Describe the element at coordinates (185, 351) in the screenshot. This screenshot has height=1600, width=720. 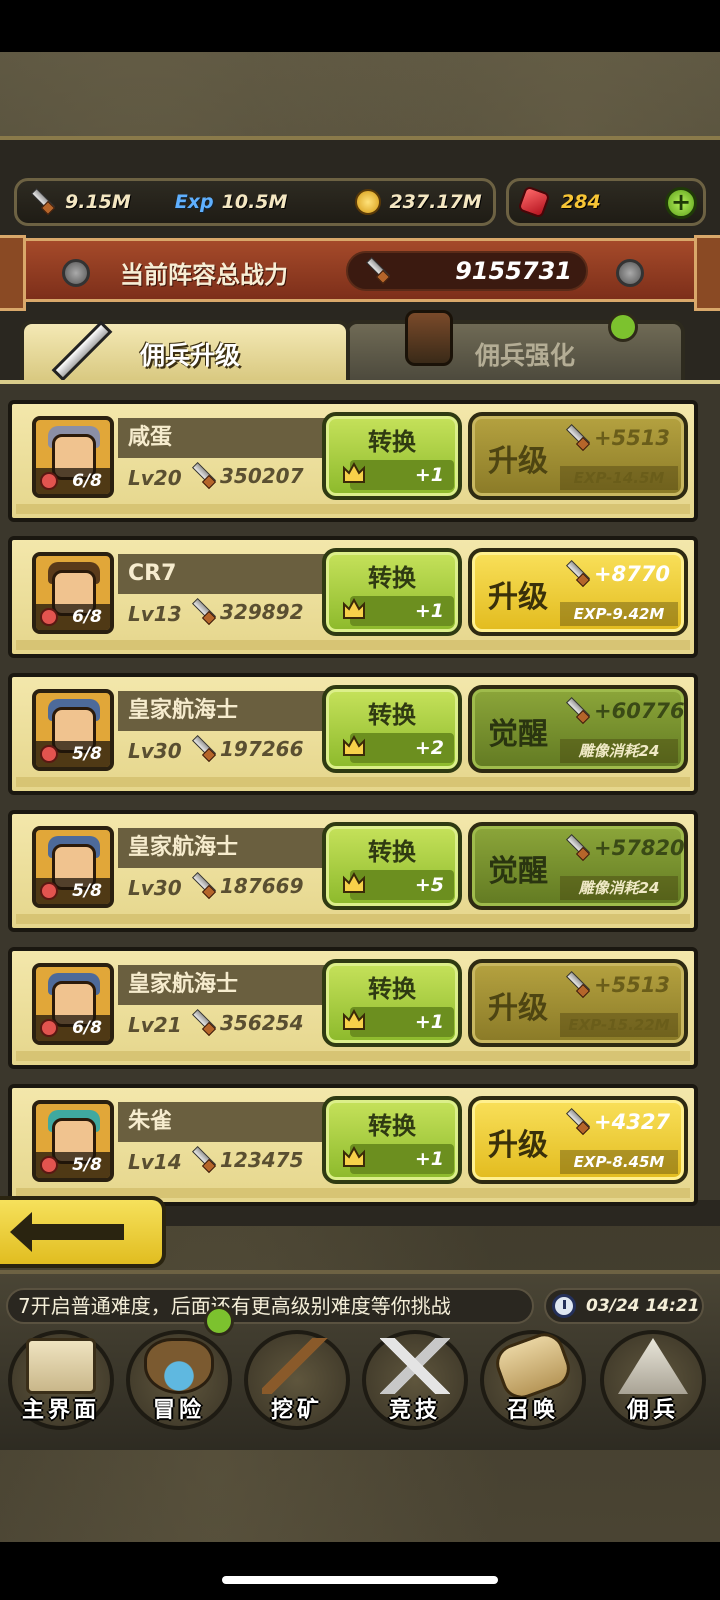
I see `tab-merc-upgrade: 佣兵升级` at that location.